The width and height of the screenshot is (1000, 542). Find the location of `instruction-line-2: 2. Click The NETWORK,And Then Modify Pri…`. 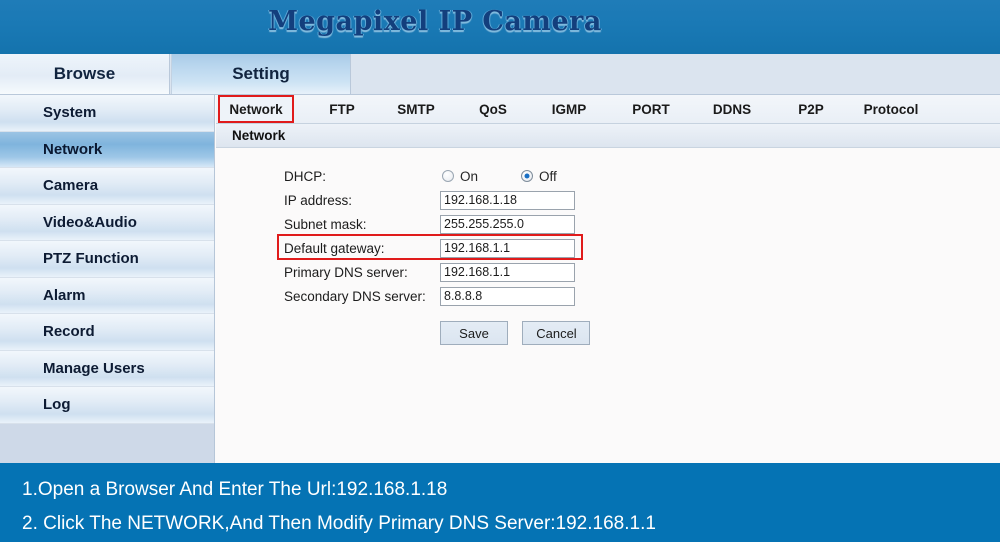

instruction-line-2: 2. Click The NETWORK,And Then Modify Pri… is located at coordinates (339, 523).